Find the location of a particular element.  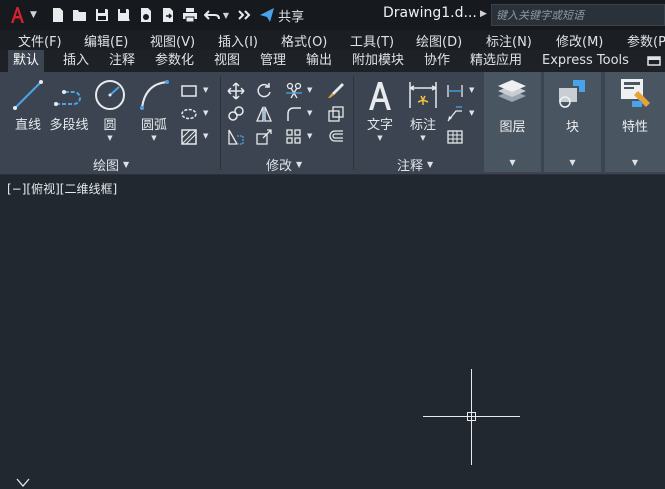

layers-group-button: 图层 ▼ is located at coordinates (512, 122).